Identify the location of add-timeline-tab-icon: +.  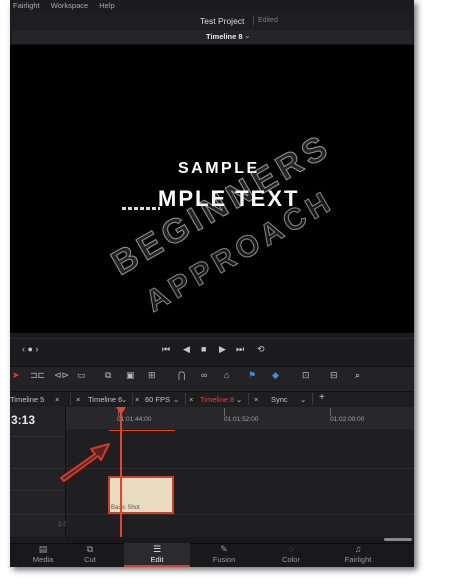
(322, 397).